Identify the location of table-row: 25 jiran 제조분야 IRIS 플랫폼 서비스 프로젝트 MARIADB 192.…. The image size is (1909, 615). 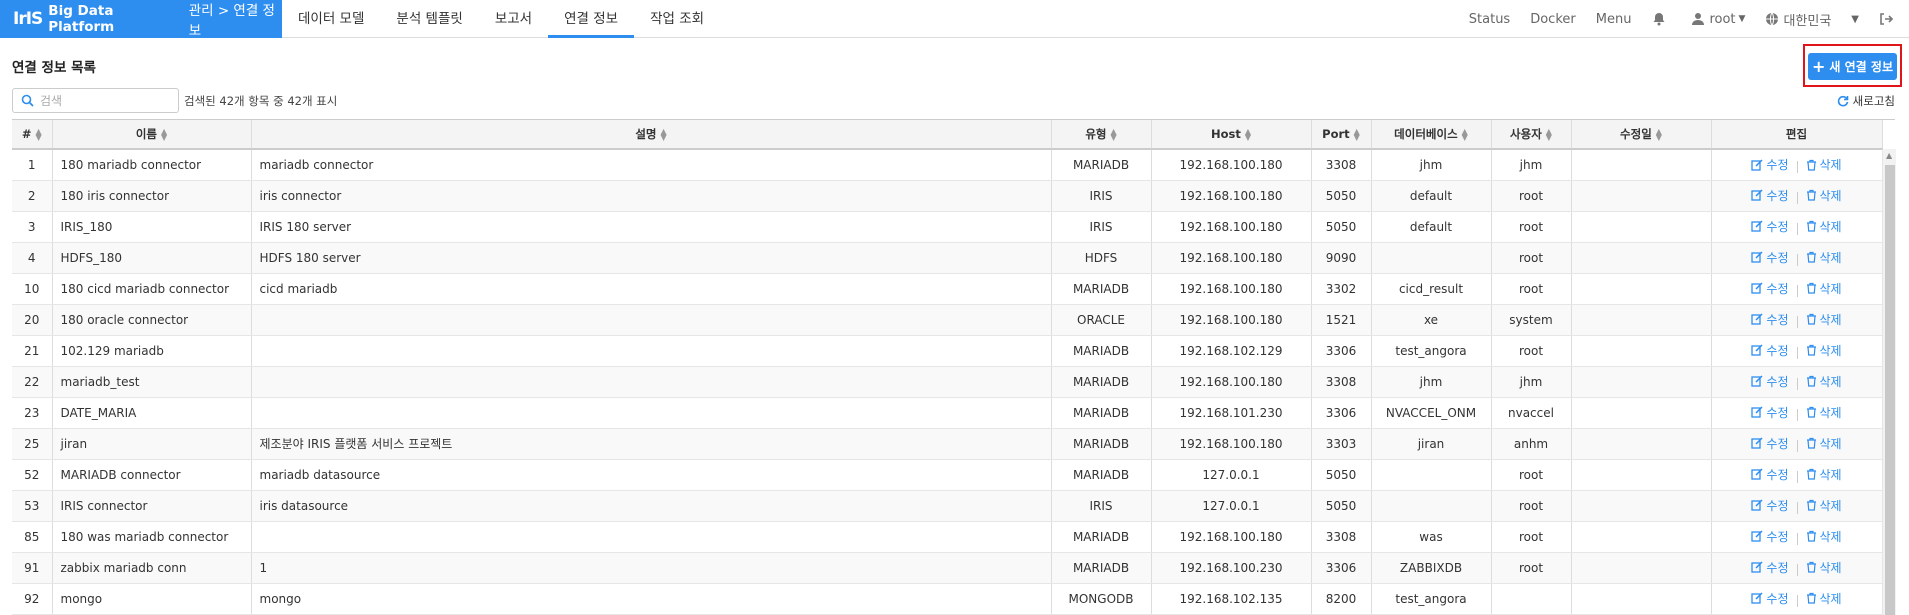
(947, 444).